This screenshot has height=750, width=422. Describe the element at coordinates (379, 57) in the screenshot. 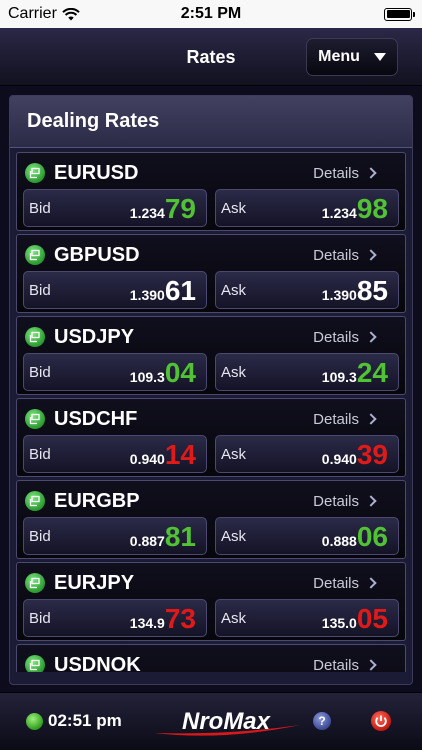

I see `caret-down-icon` at that location.